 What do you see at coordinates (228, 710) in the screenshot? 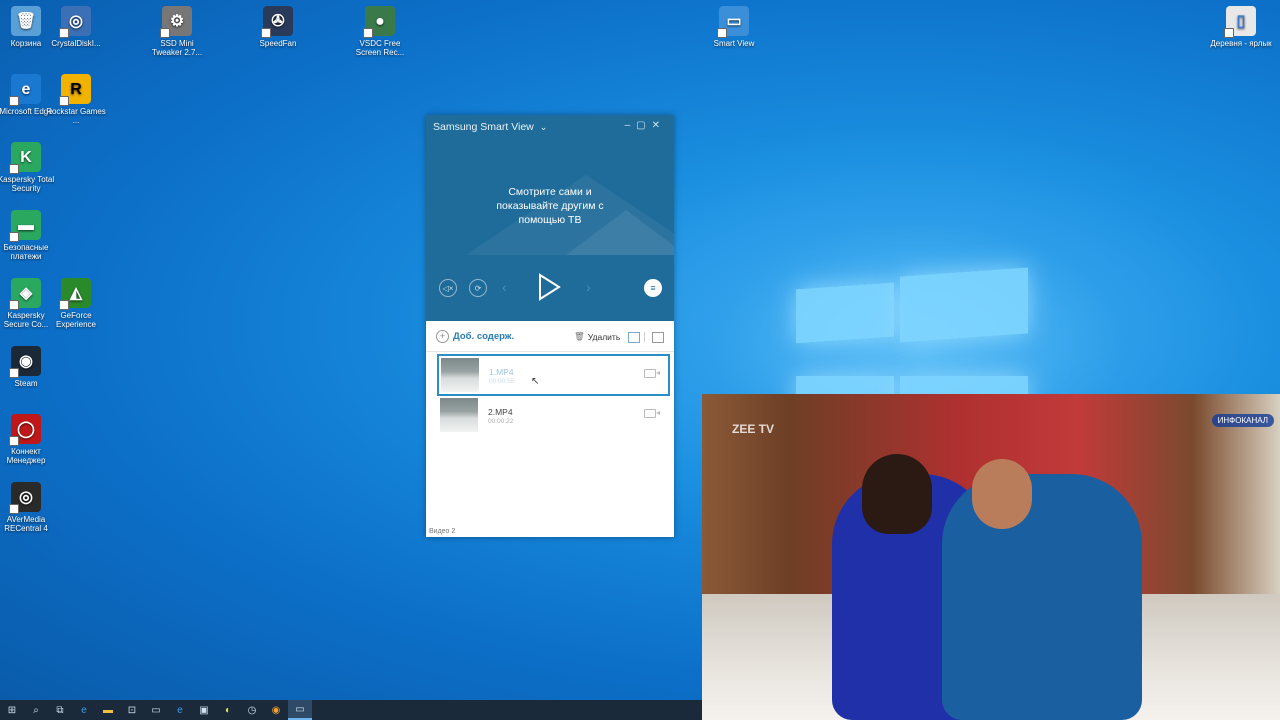
I see `app-taskbar-icon: ◐` at bounding box center [228, 710].